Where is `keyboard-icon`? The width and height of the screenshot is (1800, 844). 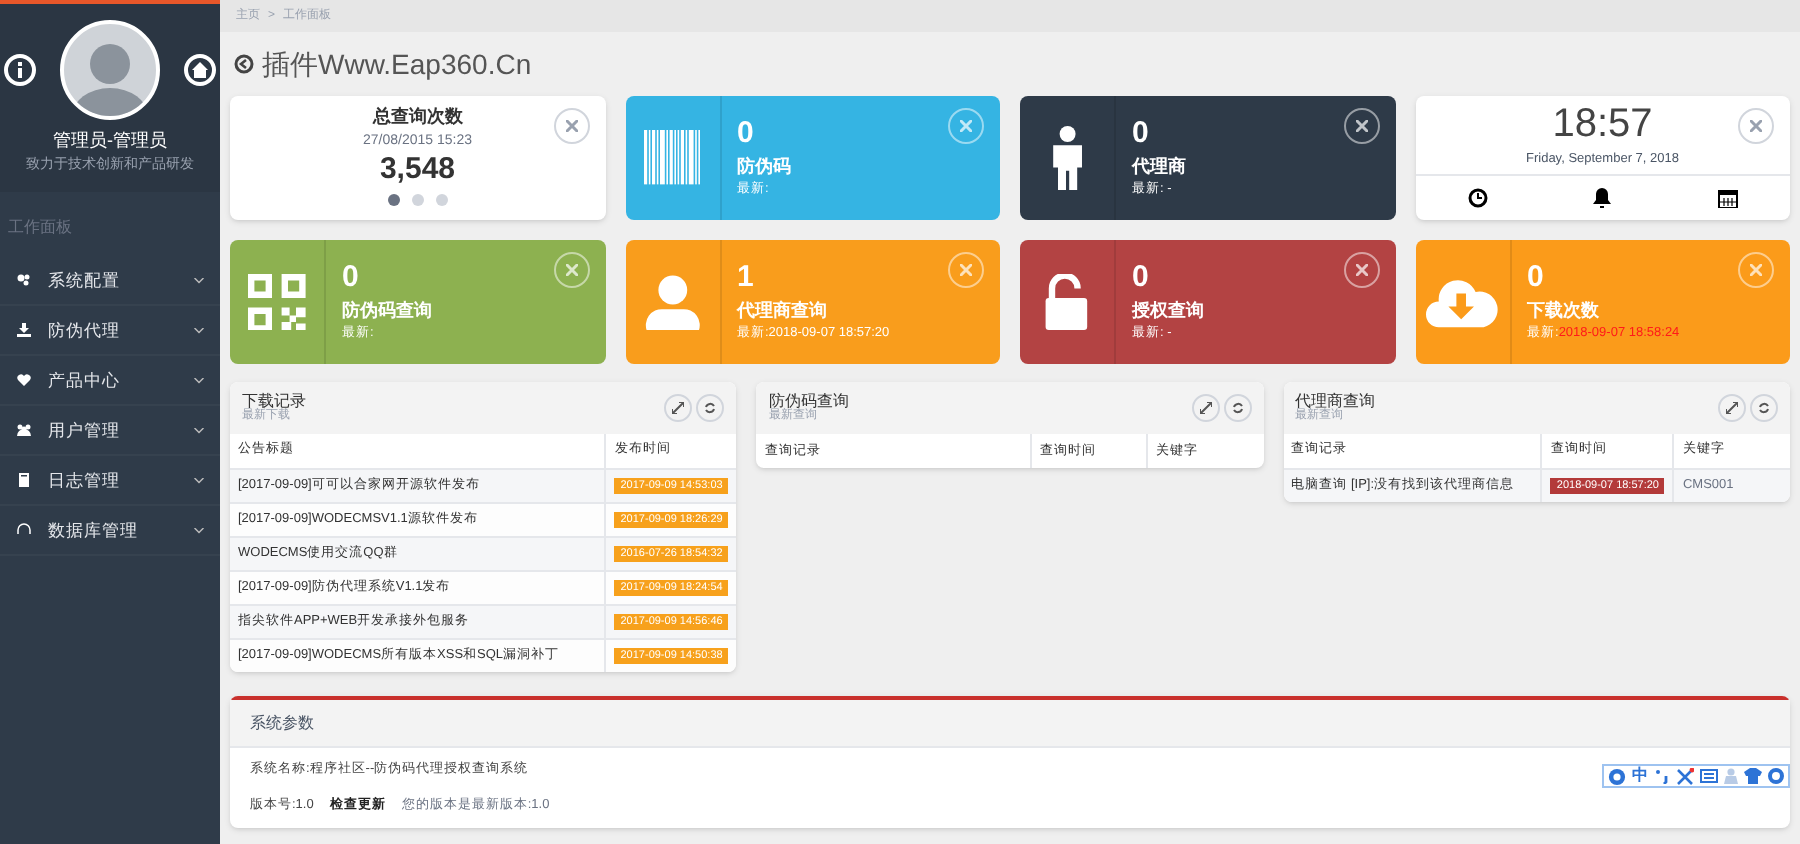
keyboard-icon is located at coordinates (1709, 776).